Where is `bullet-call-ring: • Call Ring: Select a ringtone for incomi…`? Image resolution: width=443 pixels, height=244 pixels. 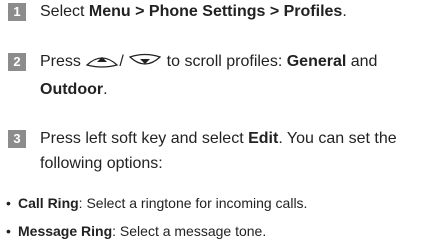
bullet-call-ring: • Call Ring: Select a ringtone for incomi… is located at coordinates (221, 203).